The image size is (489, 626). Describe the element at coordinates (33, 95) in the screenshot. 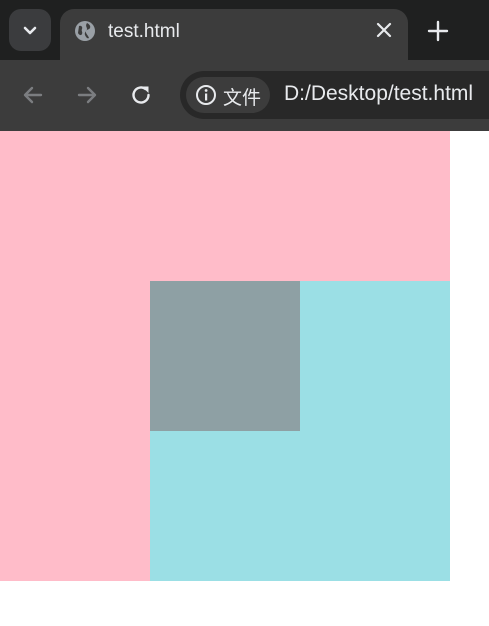

I see `back-arrow-icon` at that location.